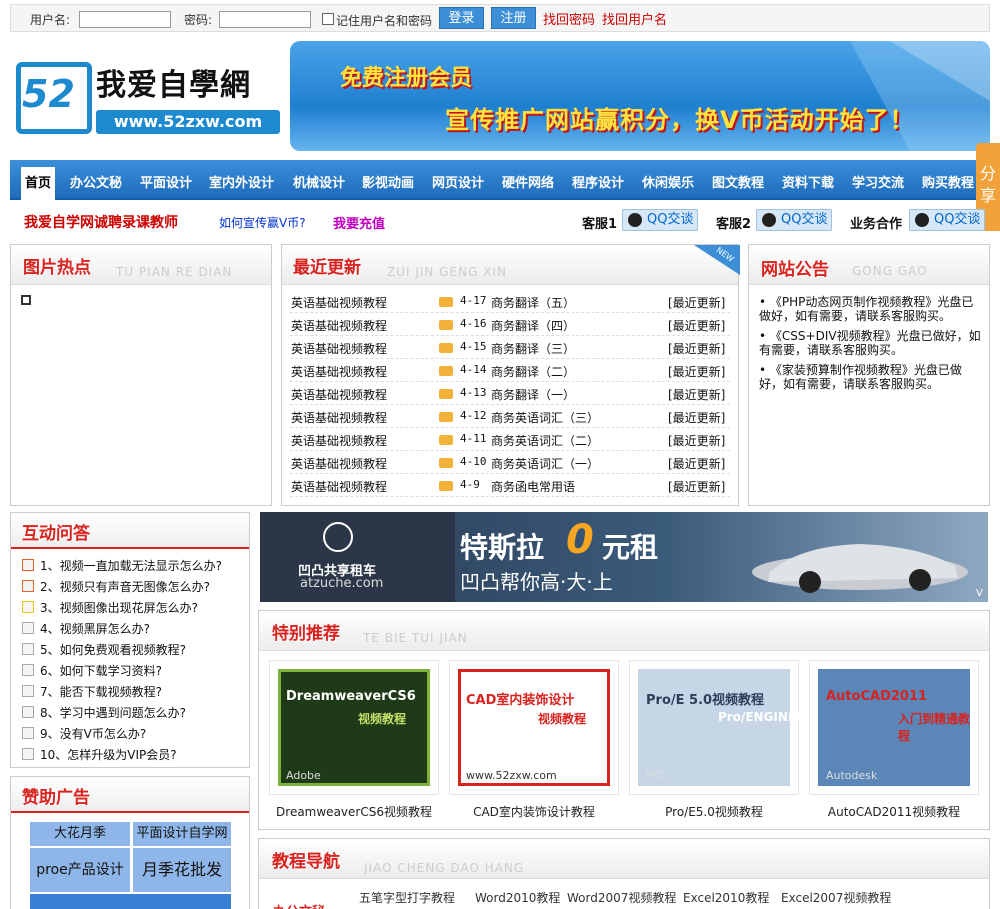  I want to click on remember-checkbox, so click(328, 19).